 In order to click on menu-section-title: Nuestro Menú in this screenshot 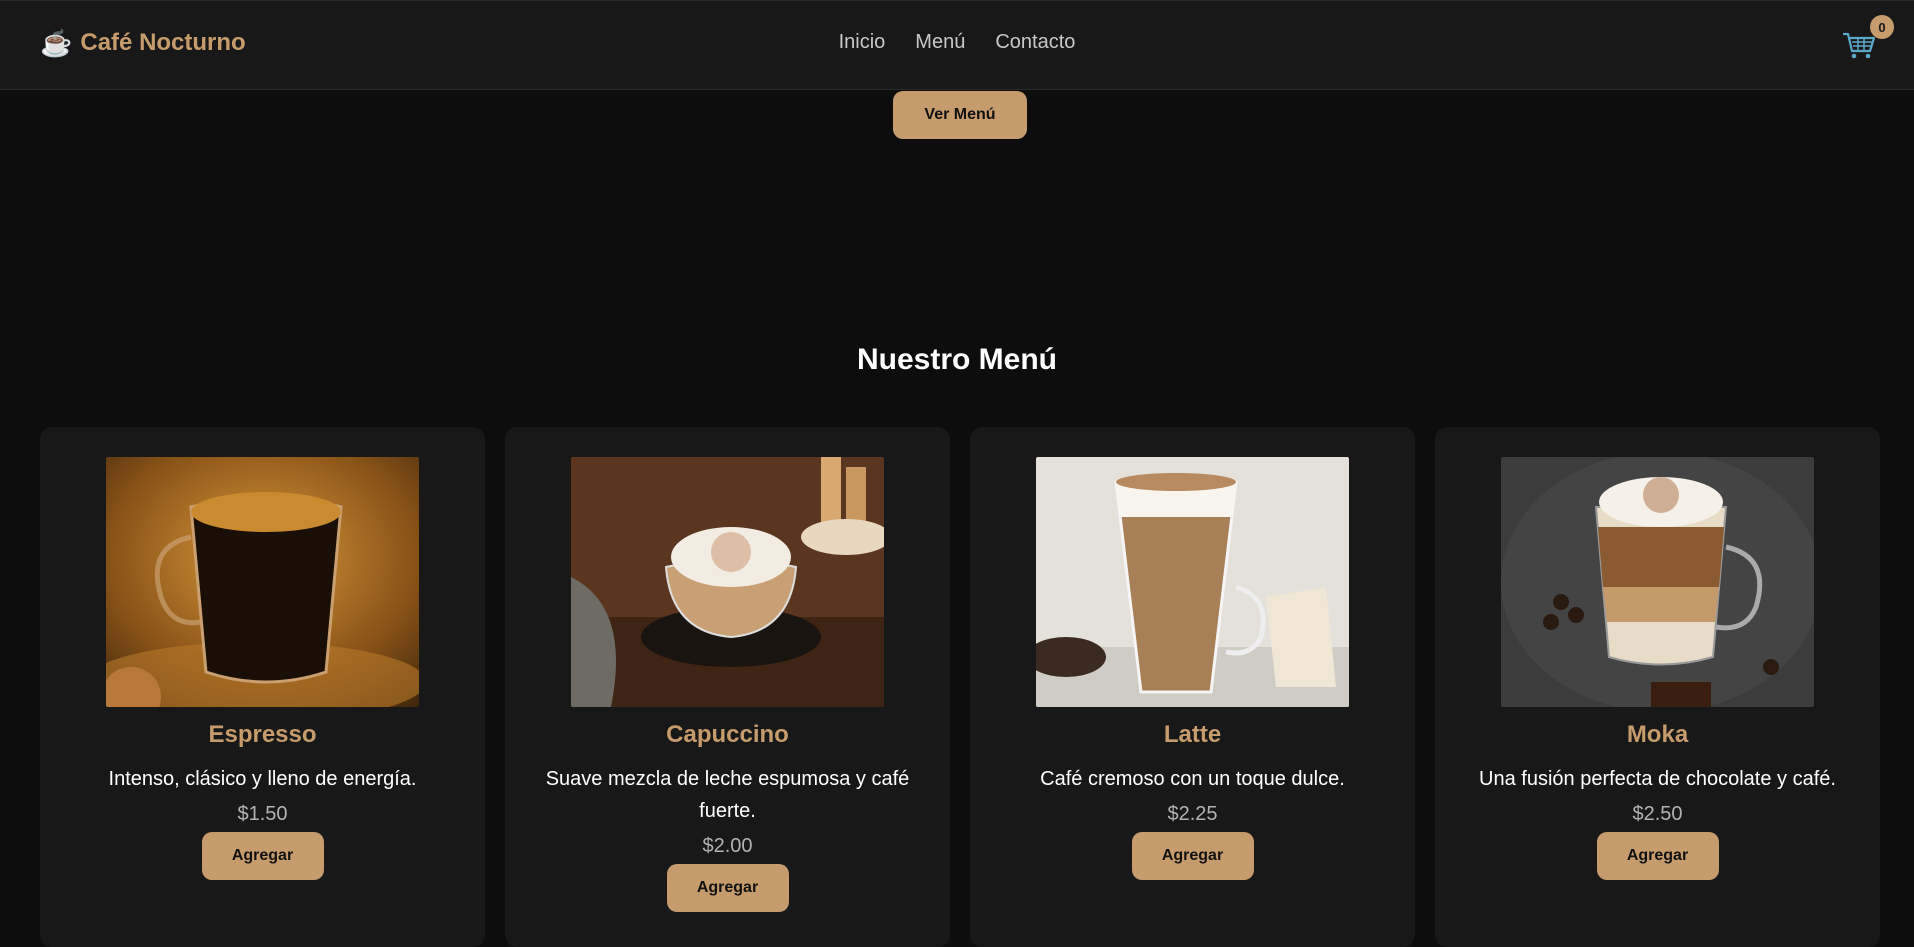, I will do `click(956, 359)`.